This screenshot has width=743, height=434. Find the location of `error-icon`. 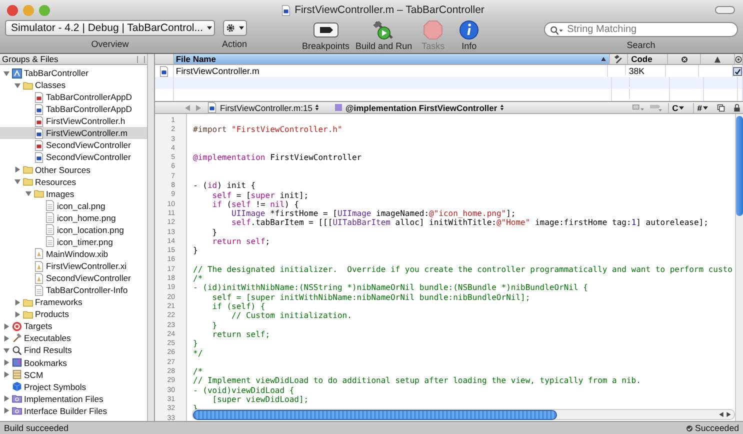

error-icon is located at coordinates (684, 59).